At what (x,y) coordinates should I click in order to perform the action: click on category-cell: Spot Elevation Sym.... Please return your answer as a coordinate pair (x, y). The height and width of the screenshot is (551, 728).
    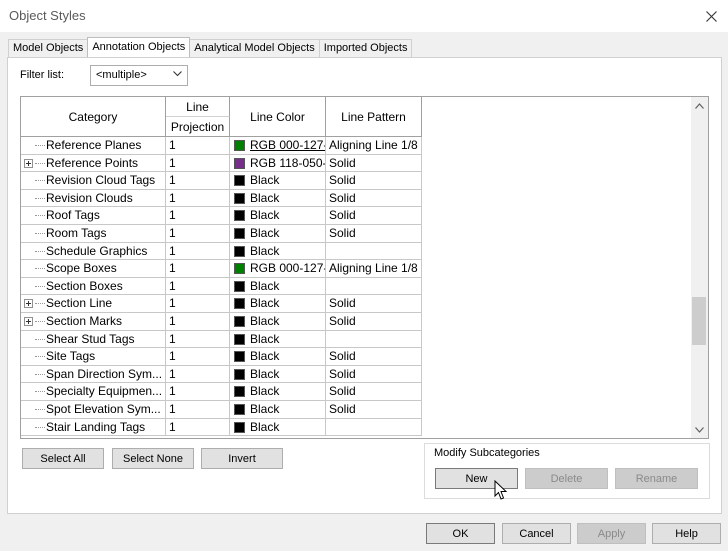
    Looking at the image, I should click on (93, 410).